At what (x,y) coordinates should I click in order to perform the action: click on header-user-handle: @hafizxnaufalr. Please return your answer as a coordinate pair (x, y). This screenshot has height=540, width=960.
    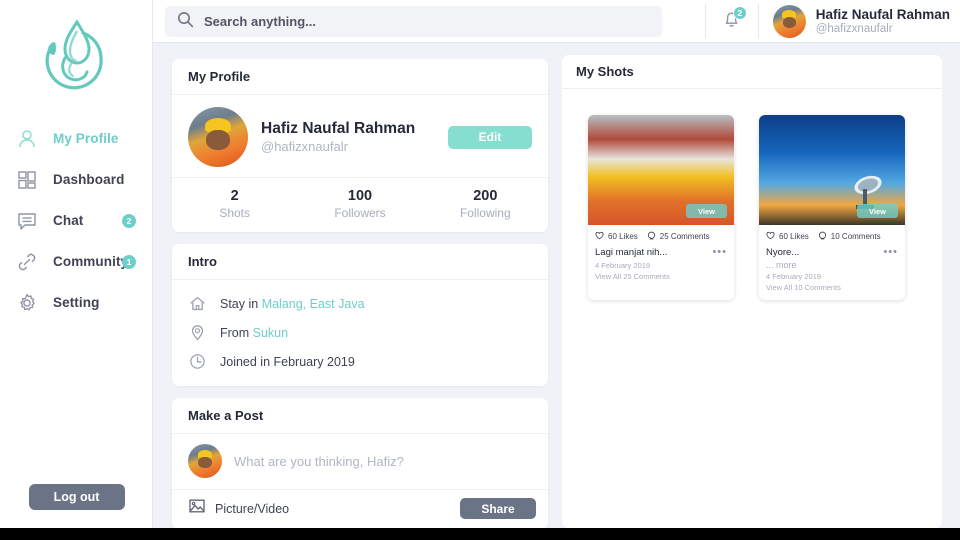
    Looking at the image, I should click on (854, 28).